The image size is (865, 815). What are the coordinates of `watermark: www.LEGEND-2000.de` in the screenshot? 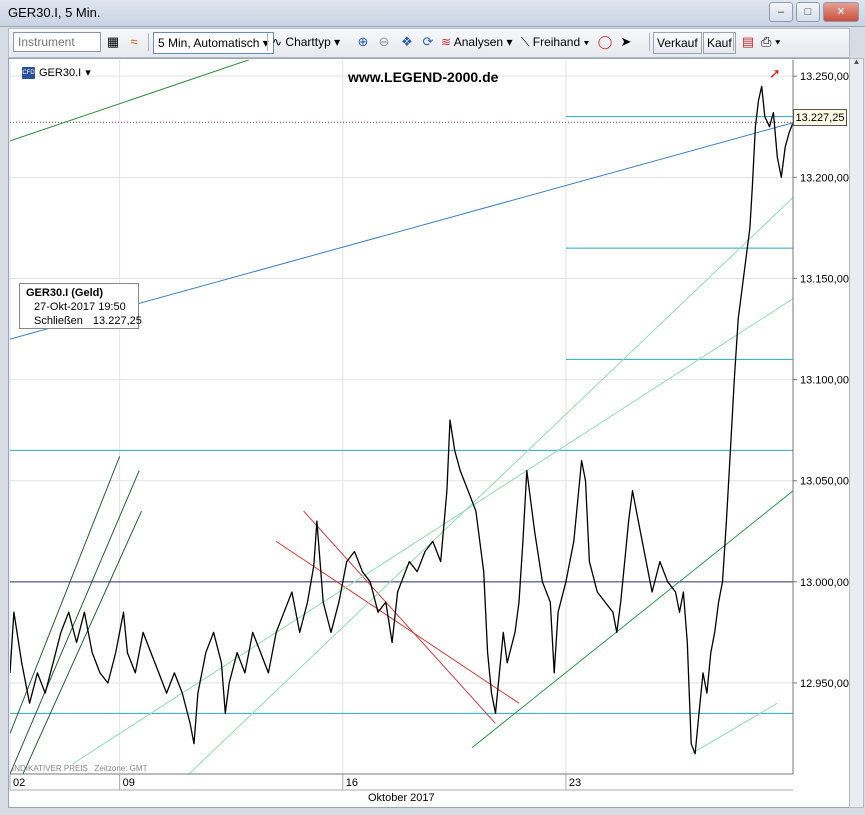 It's located at (423, 77).